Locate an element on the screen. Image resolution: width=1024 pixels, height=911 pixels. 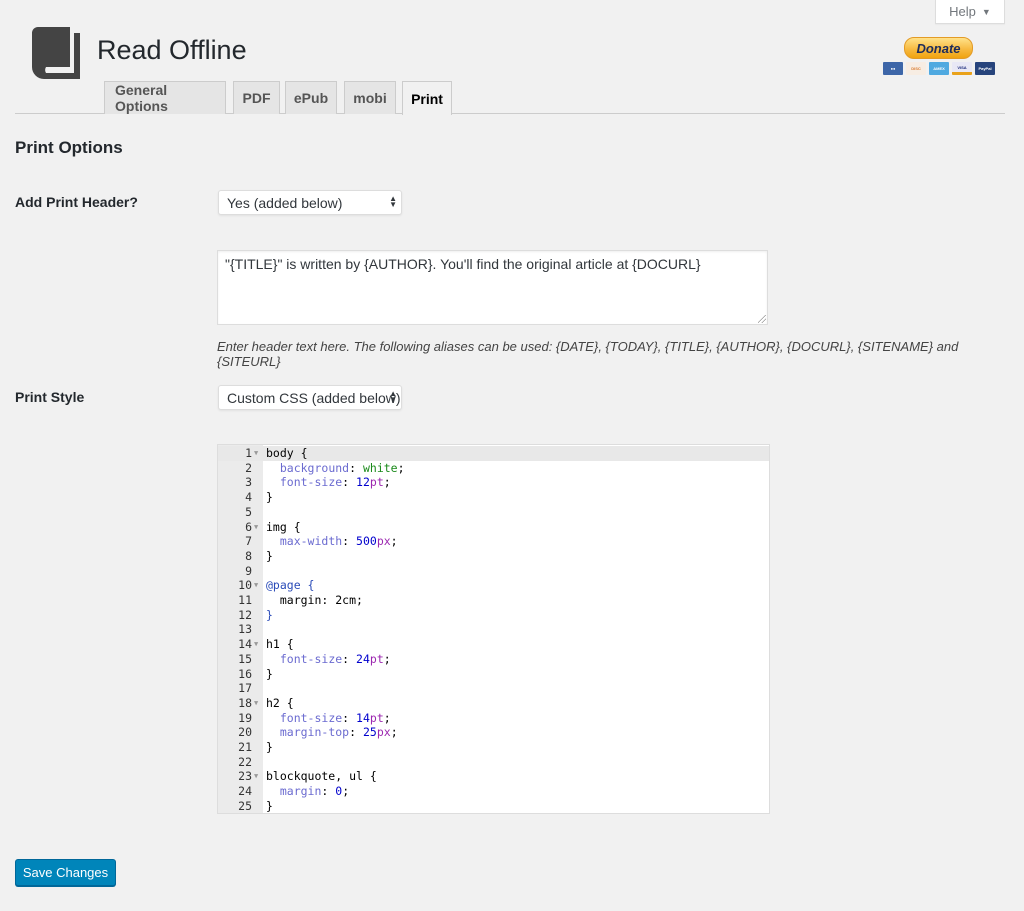
code-line: 3 font-size: 12pt; is located at coordinates (493, 482).